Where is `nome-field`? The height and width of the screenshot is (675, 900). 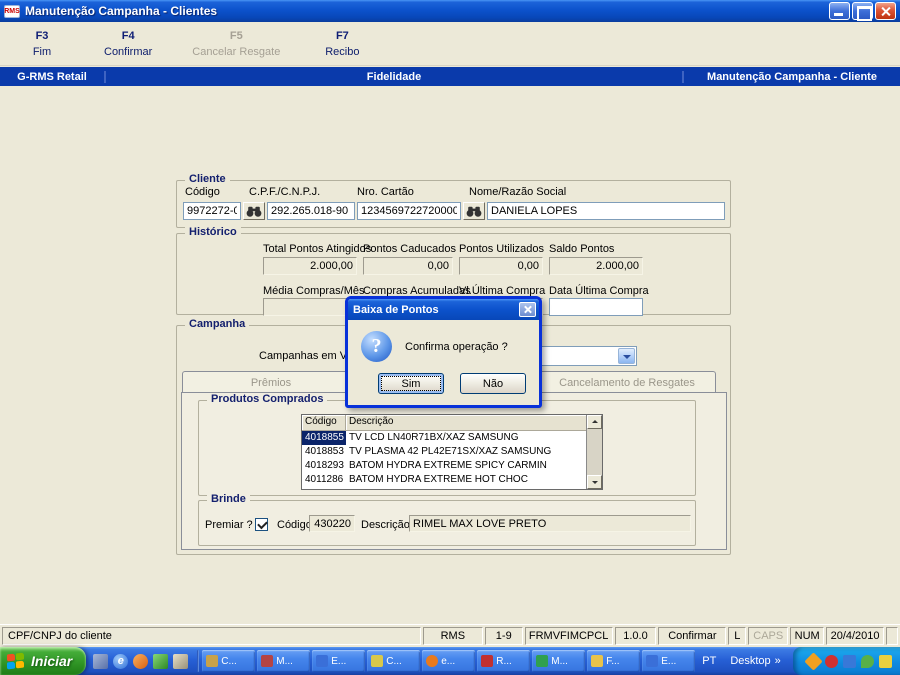
nome-field is located at coordinates (606, 211).